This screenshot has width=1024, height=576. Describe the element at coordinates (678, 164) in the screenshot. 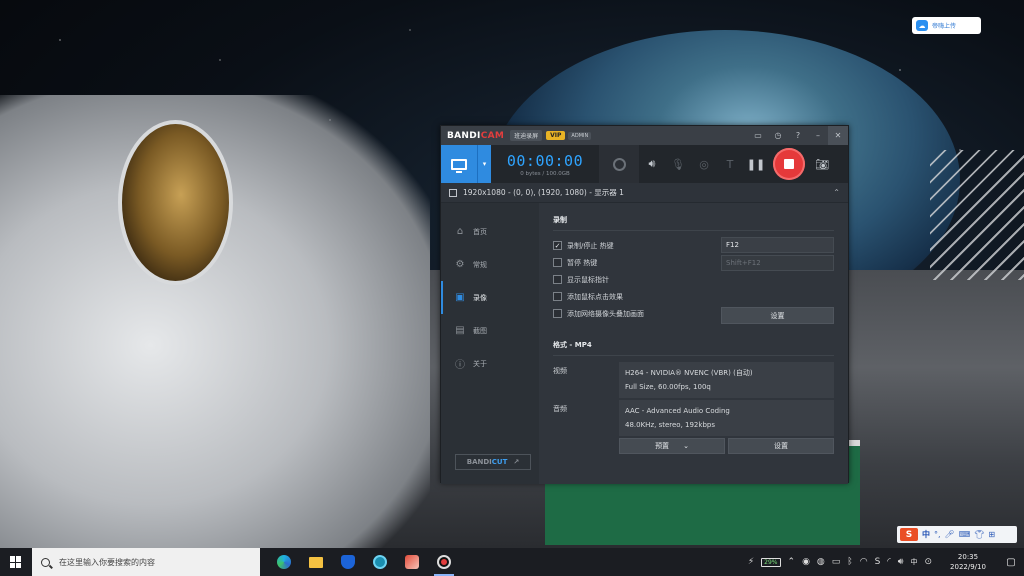

I see `microphone-icon: 🎙︎` at that location.